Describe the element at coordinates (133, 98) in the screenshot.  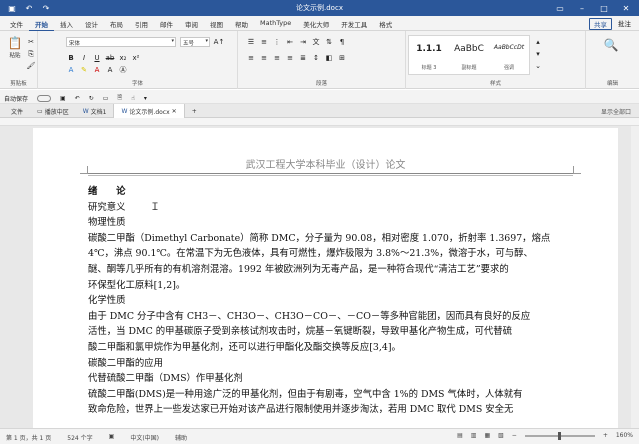
I see `touch-mode-icon: ☝` at that location.